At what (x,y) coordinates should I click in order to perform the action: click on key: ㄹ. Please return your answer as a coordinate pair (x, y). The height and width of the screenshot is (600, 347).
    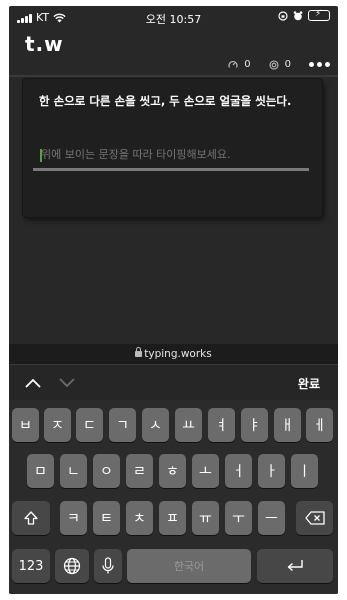
    Looking at the image, I should click on (139, 471).